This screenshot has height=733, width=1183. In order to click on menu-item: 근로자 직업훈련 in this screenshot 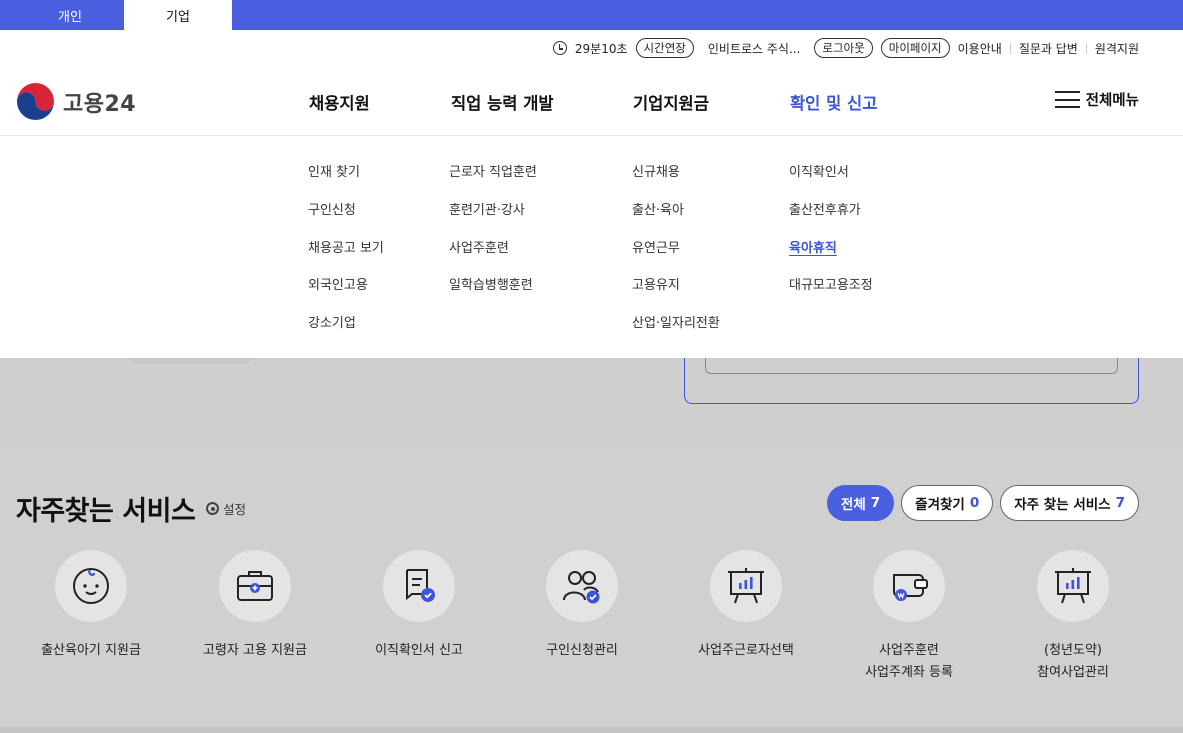, I will do `click(493, 180)`.